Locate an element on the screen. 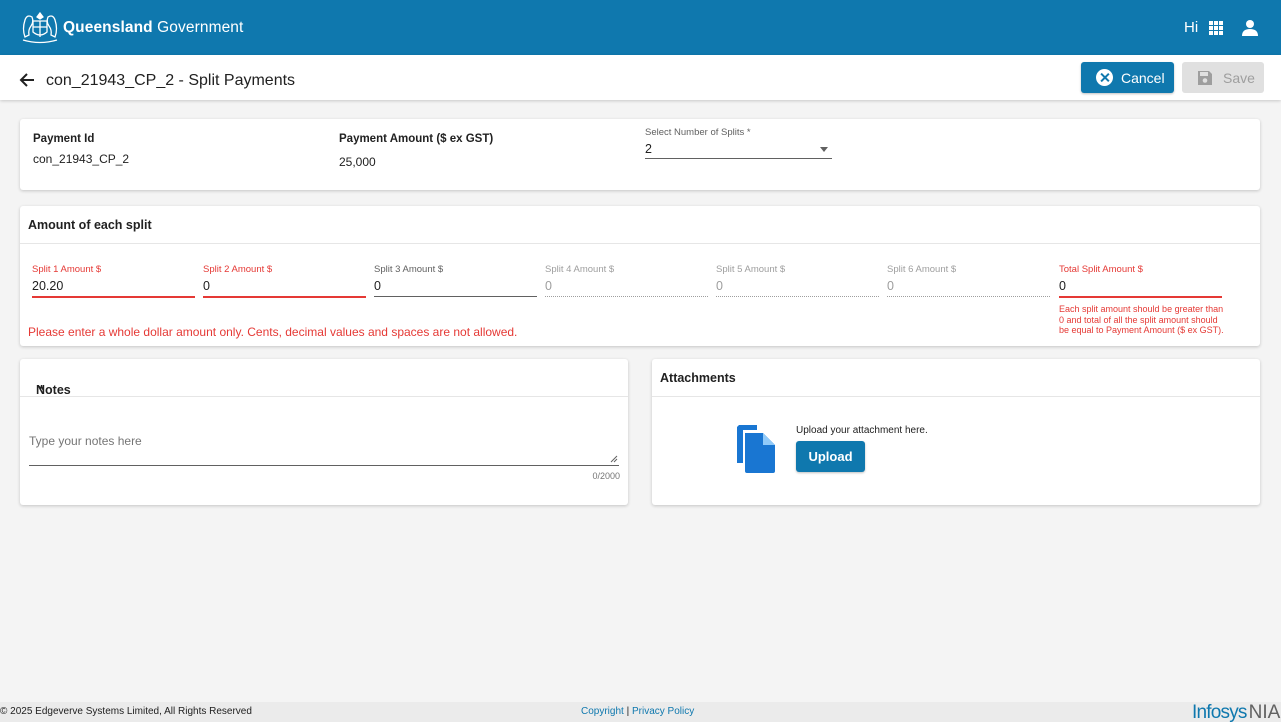  split-5-underline is located at coordinates (797, 296).